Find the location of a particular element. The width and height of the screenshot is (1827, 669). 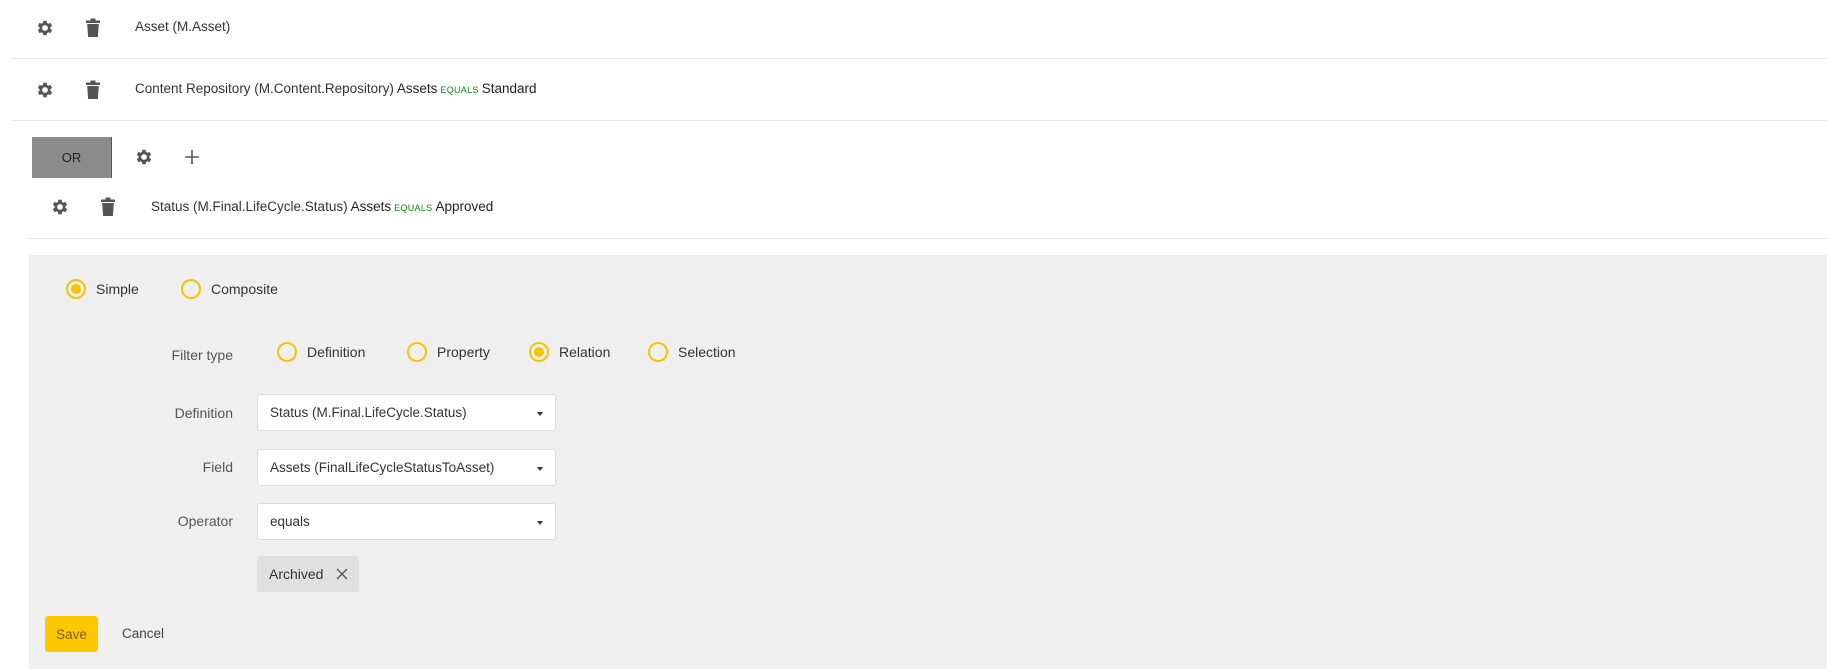

operator-label: Operator is located at coordinates (205, 521).